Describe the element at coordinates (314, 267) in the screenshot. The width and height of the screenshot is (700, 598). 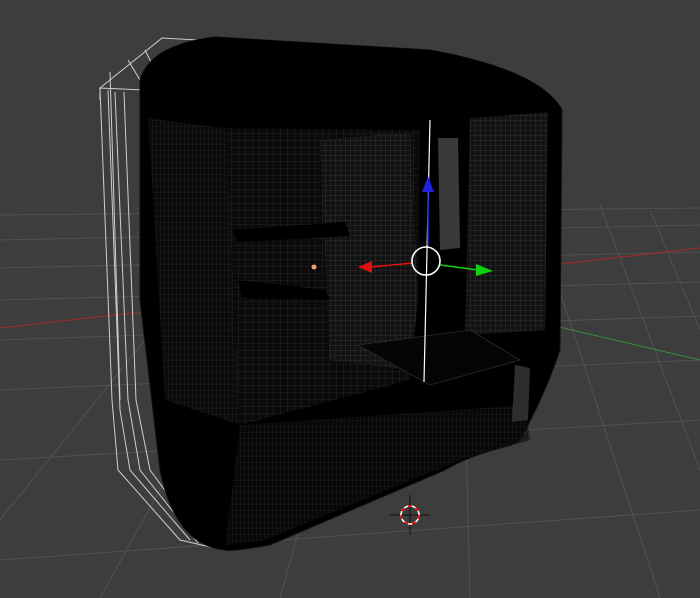
I see `object-origin-icon` at that location.